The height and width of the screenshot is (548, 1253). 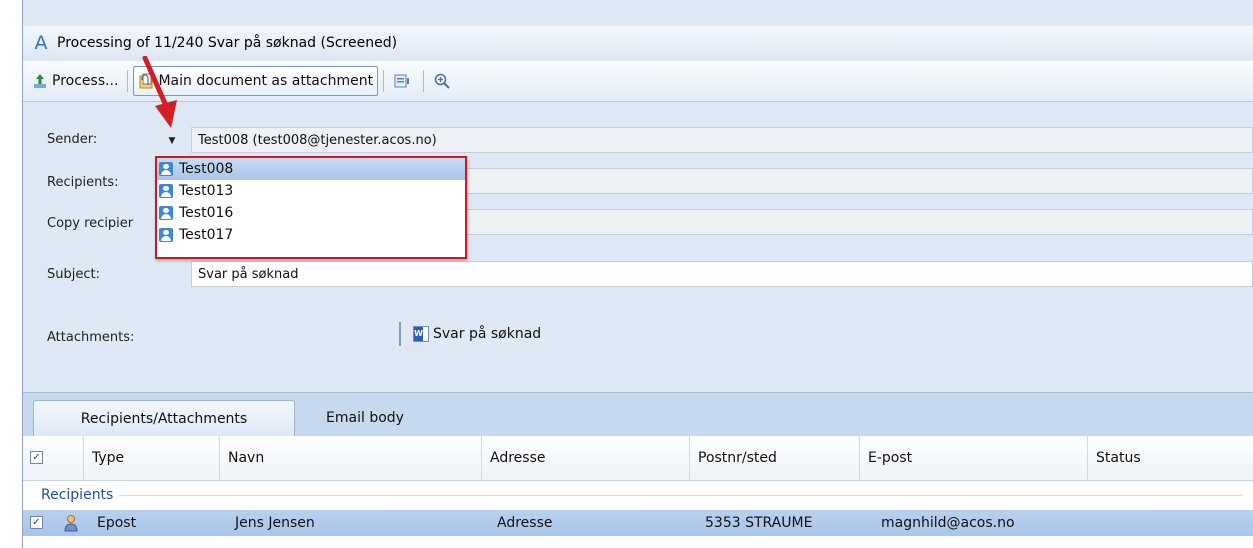 What do you see at coordinates (722, 140) in the screenshot?
I see `sender-field: Test008 (test008@tjenester.acos.no)` at bounding box center [722, 140].